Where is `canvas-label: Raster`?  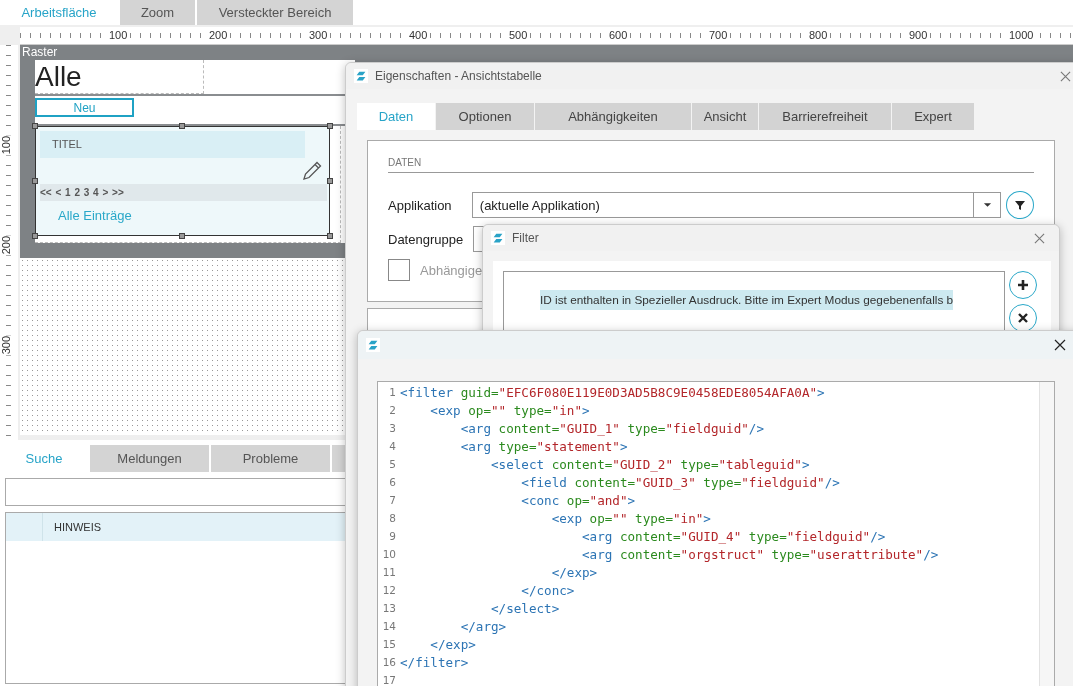
canvas-label: Raster is located at coordinates (40, 52).